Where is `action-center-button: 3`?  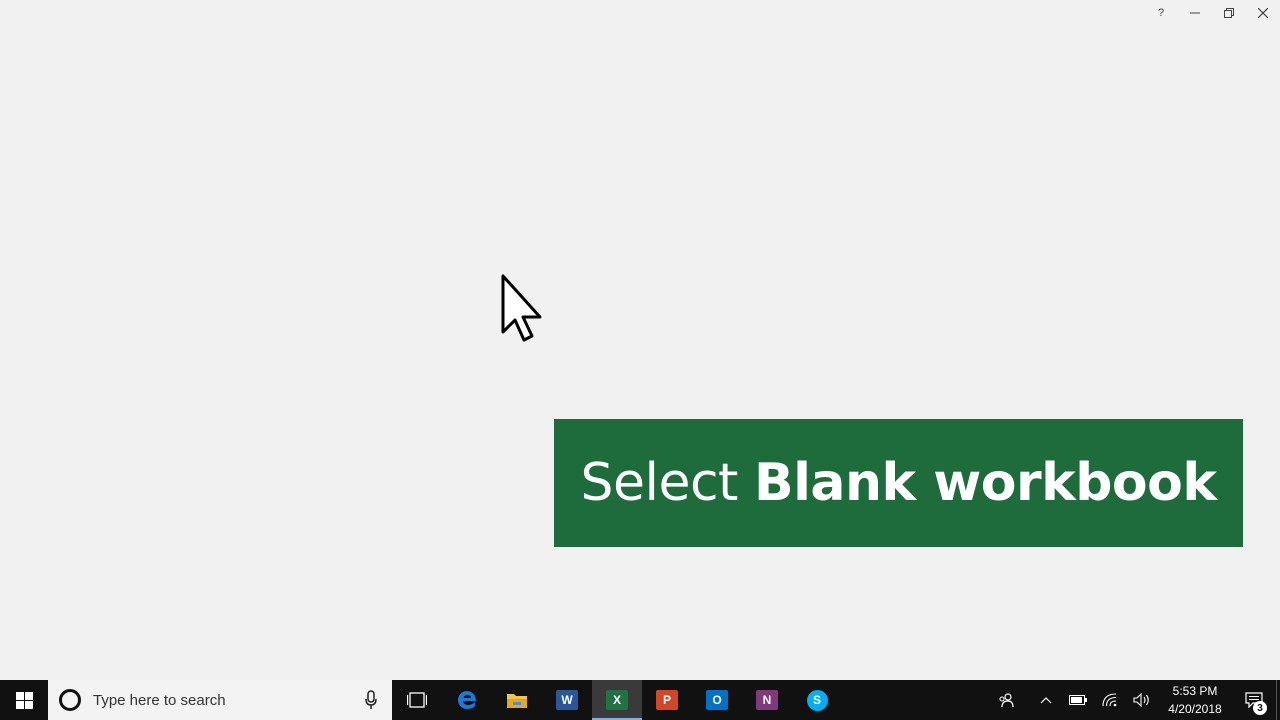 action-center-button: 3 is located at coordinates (1254, 700).